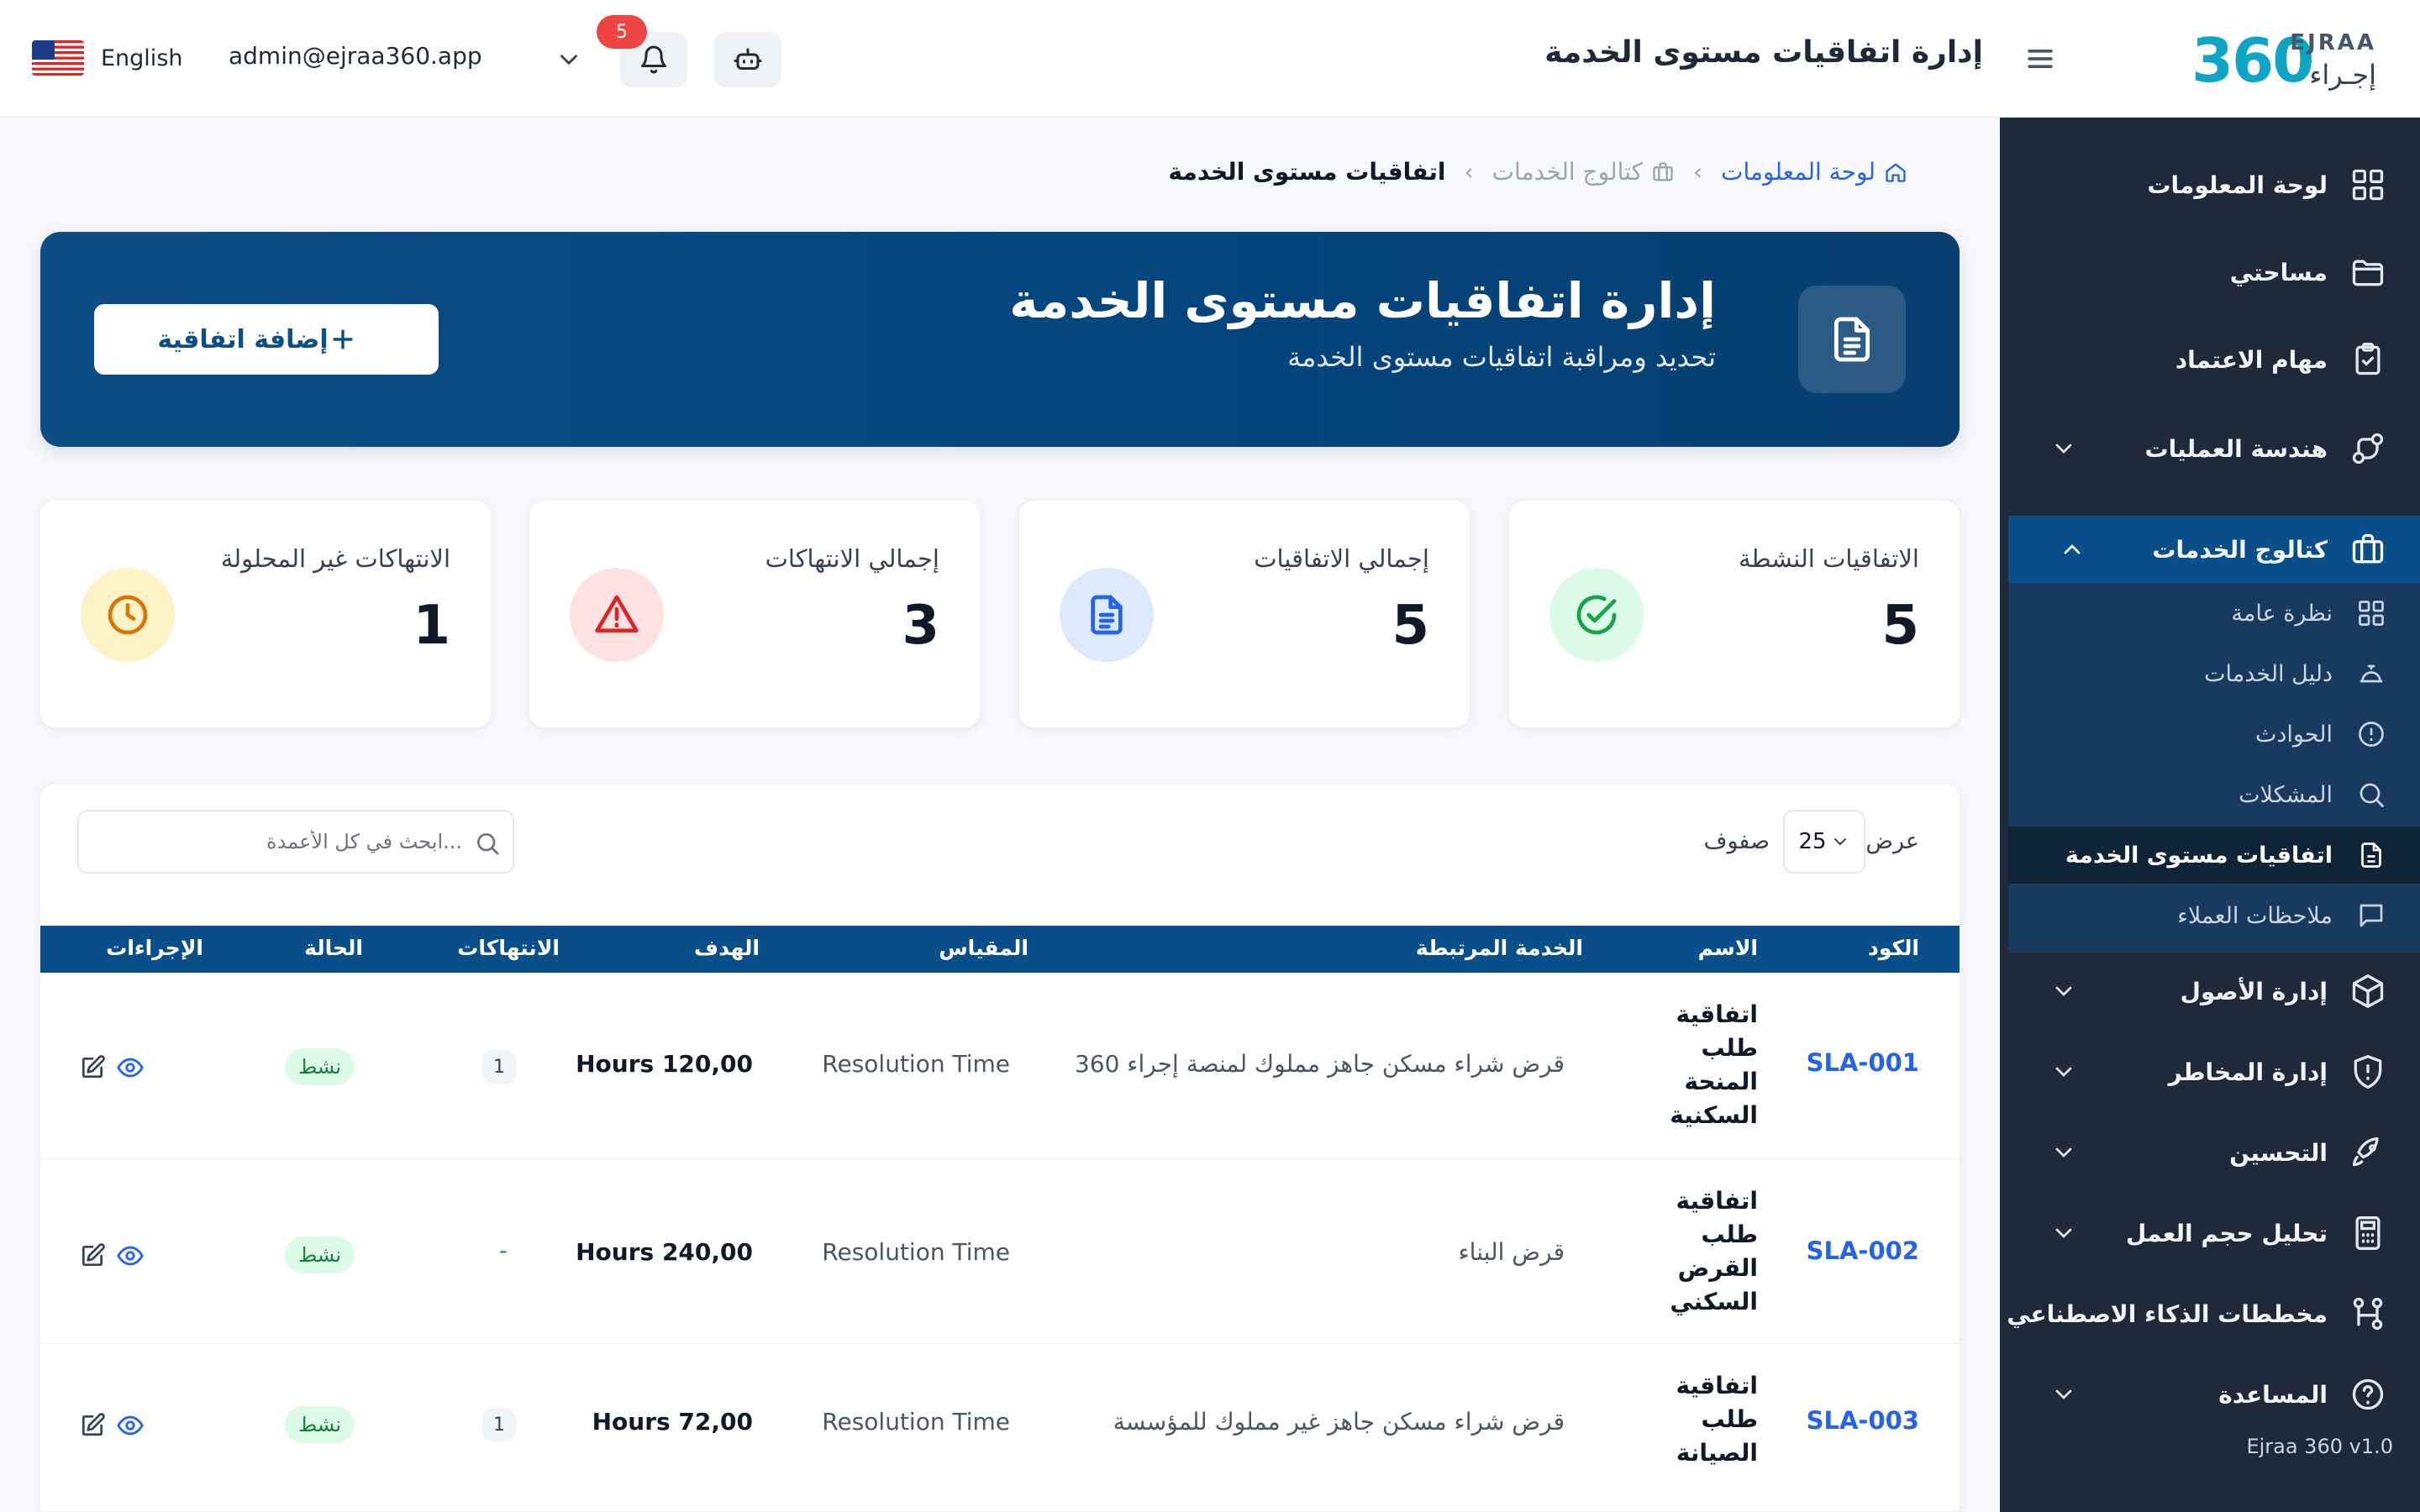 Image resolution: width=2420 pixels, height=1512 pixels. I want to click on sidebar-item-label: كتالوج الخدمات, so click(2240, 549).